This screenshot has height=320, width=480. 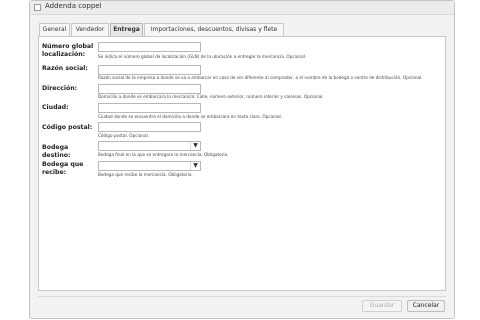 I want to click on tab-general: General, so click(x=54, y=29).